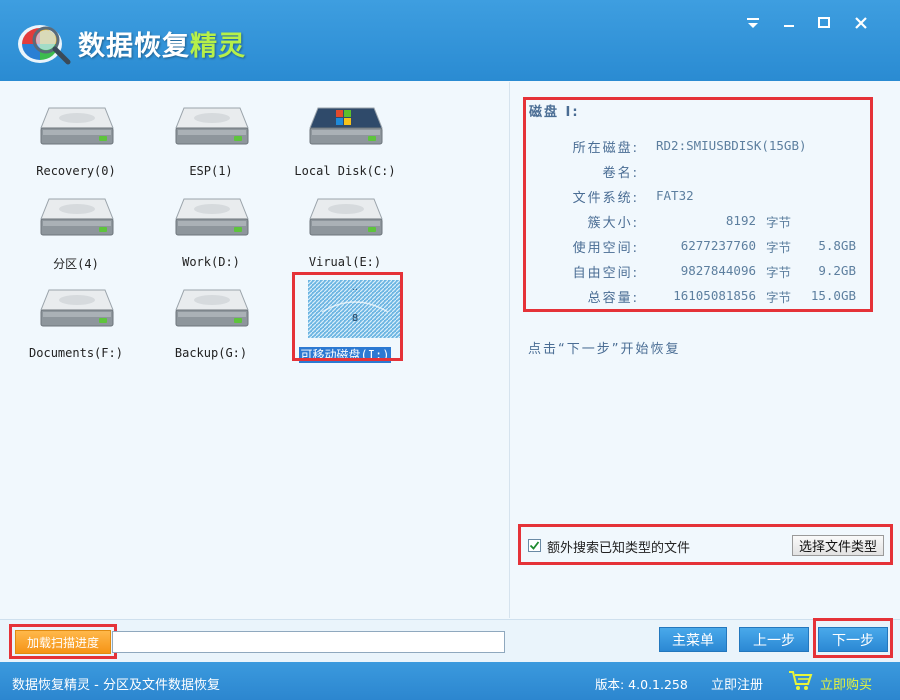  What do you see at coordinates (833, 295) in the screenshot?
I see `total-row-size: 15.0GB` at bounding box center [833, 295].